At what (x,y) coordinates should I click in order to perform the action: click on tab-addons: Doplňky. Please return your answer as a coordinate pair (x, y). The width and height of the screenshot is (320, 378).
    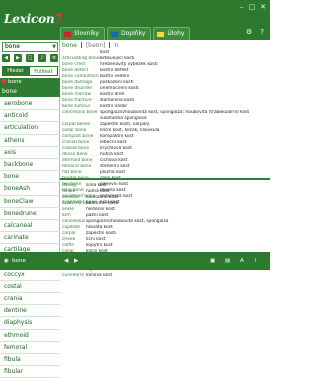
    Looking at the image, I should click on (129, 33).